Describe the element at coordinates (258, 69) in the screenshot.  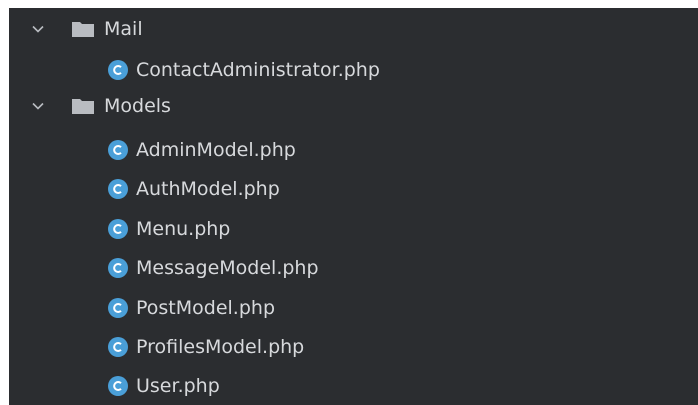
I see `file-label: ContactAdministrator.php` at that location.